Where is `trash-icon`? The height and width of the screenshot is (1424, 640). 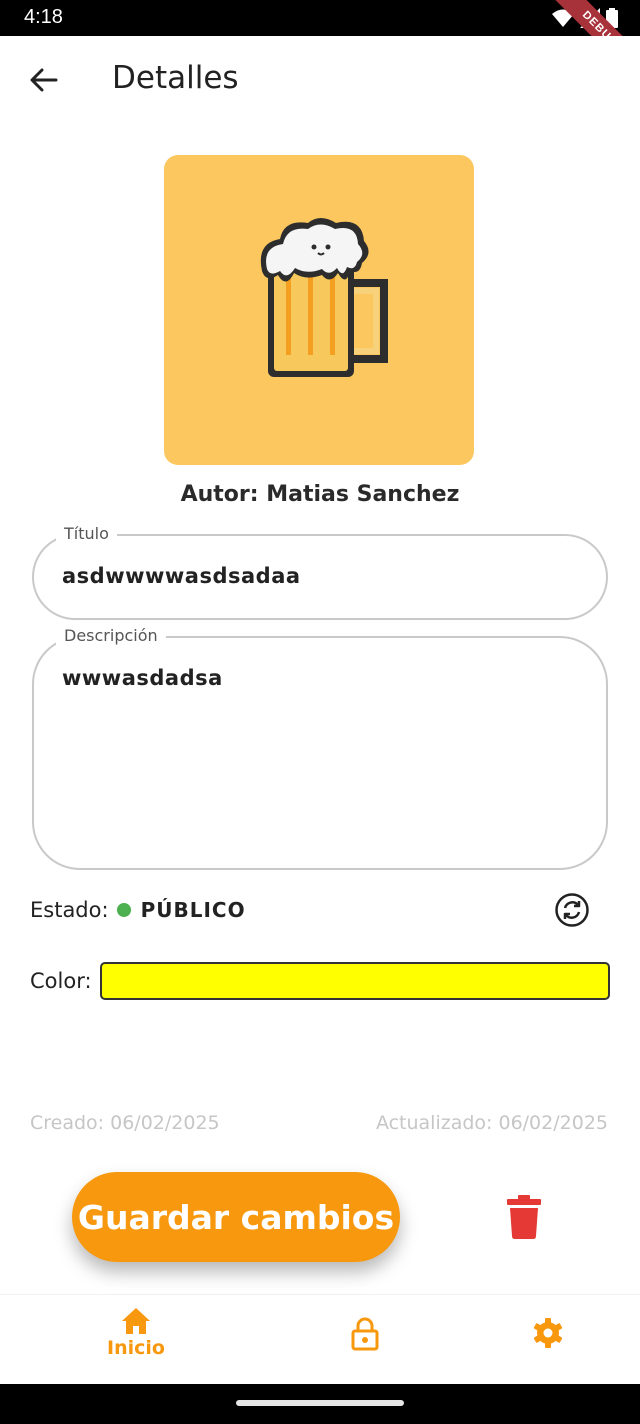
trash-icon is located at coordinates (524, 1217).